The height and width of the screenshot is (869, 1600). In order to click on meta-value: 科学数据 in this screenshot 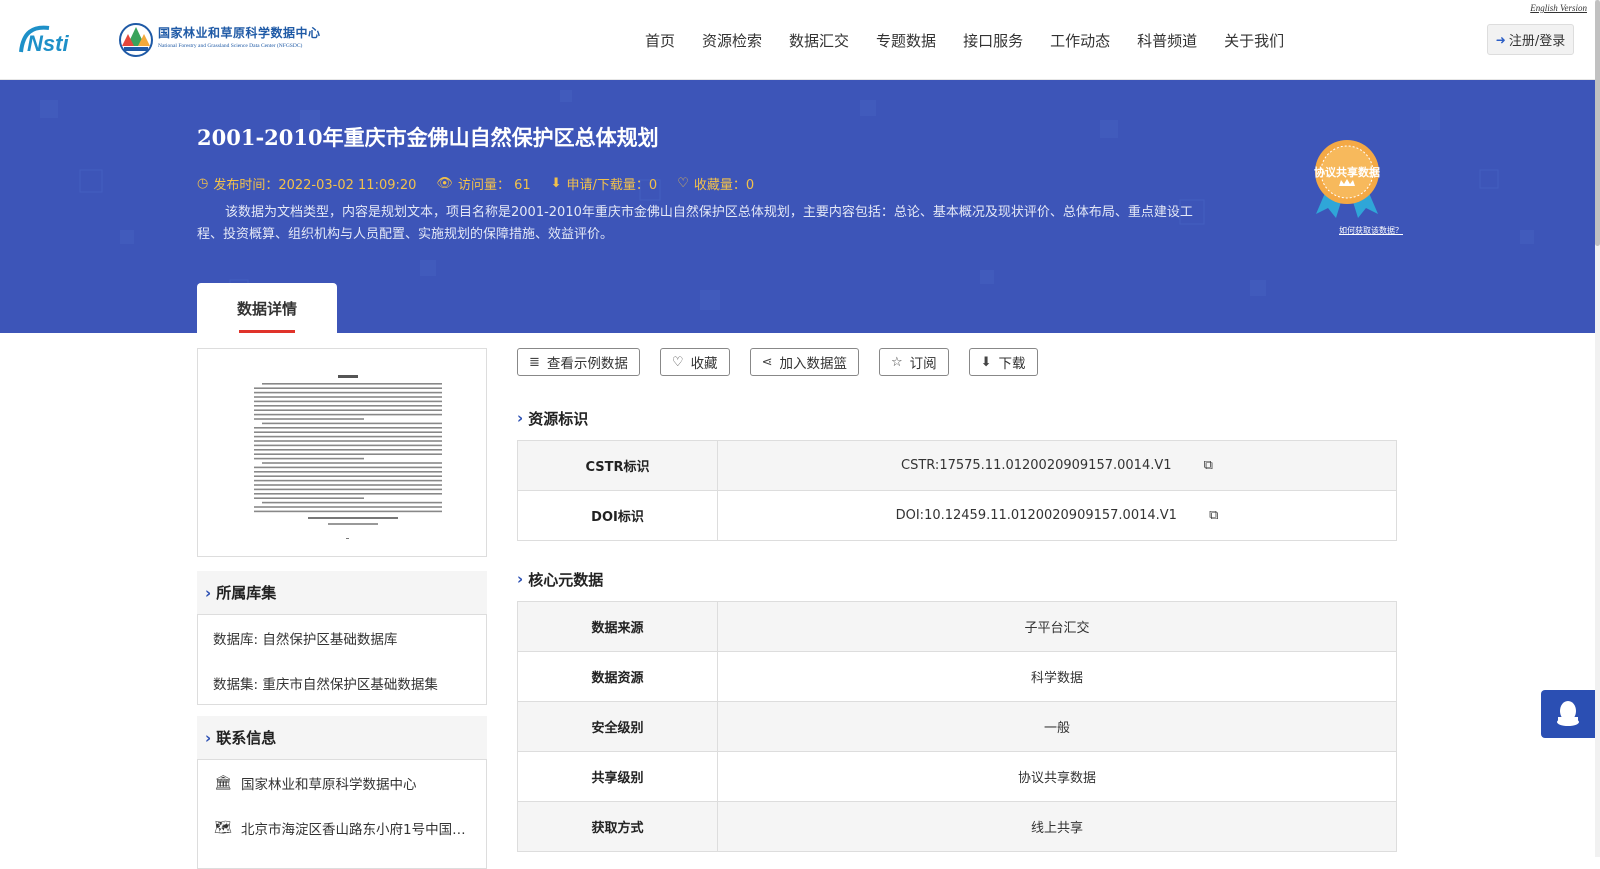, I will do `click(1057, 676)`.